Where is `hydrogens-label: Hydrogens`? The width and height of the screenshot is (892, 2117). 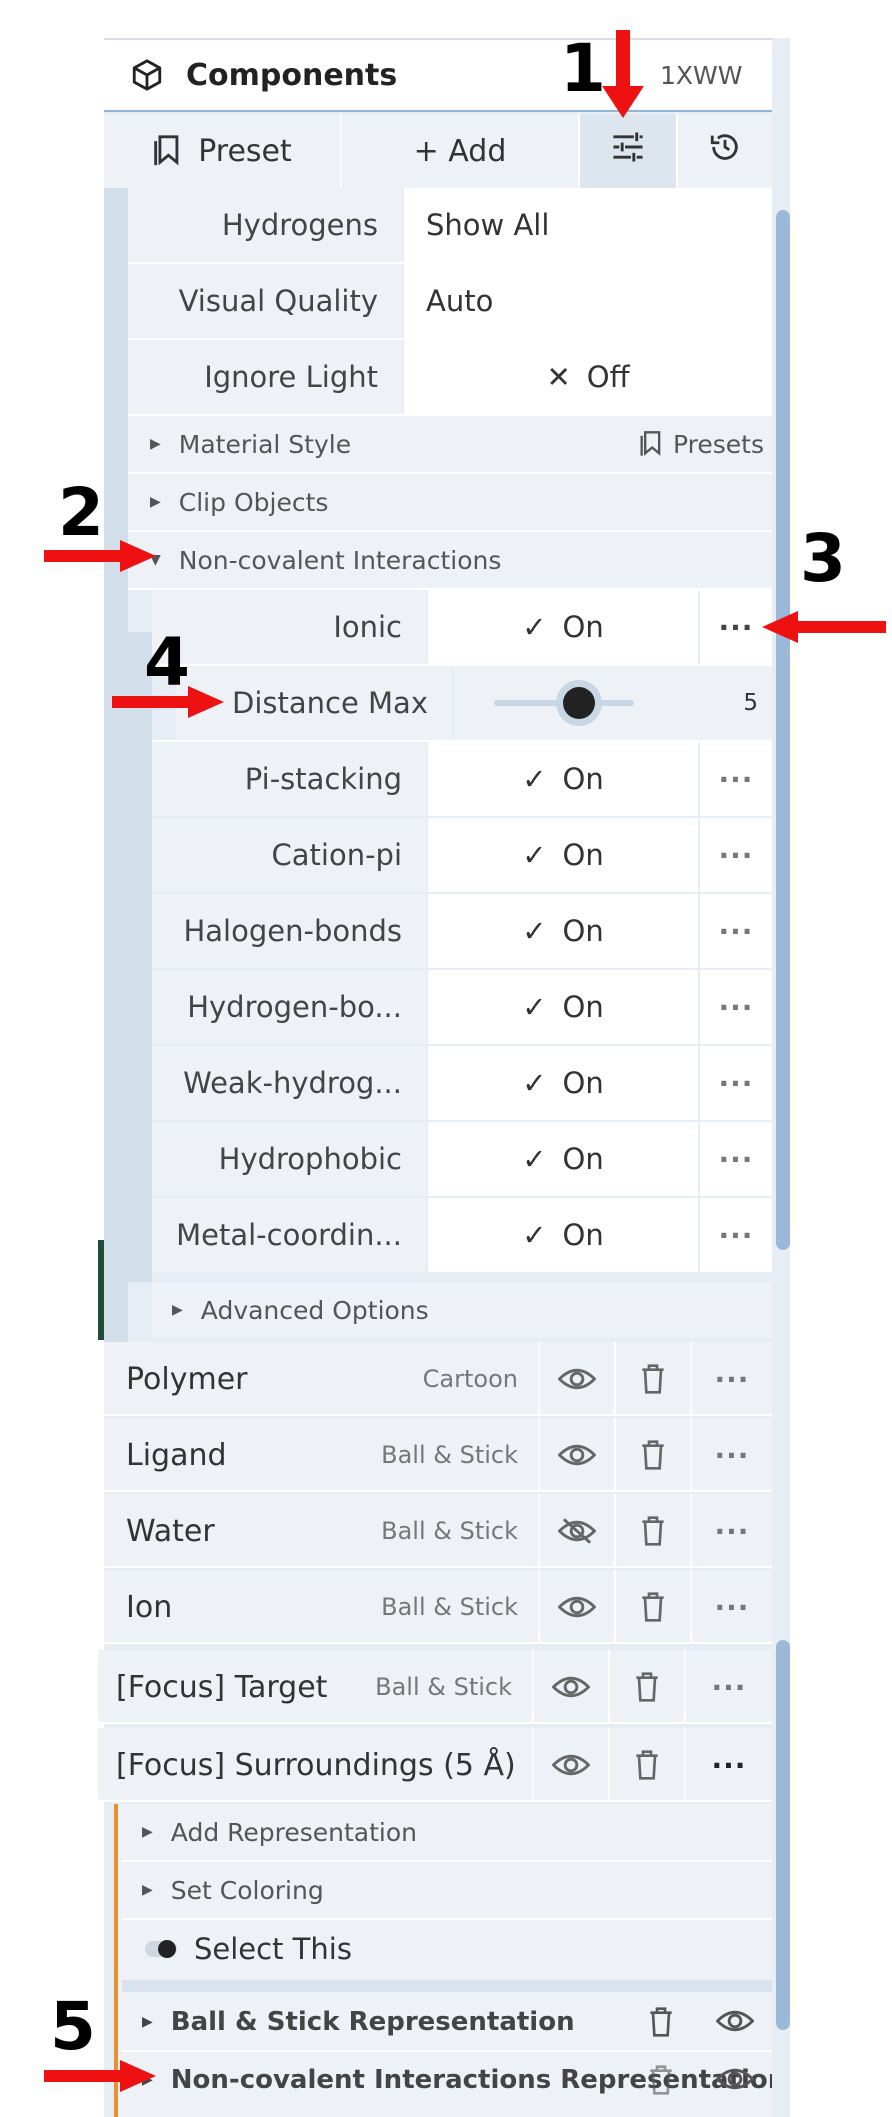 hydrogens-label: Hydrogens is located at coordinates (265, 225).